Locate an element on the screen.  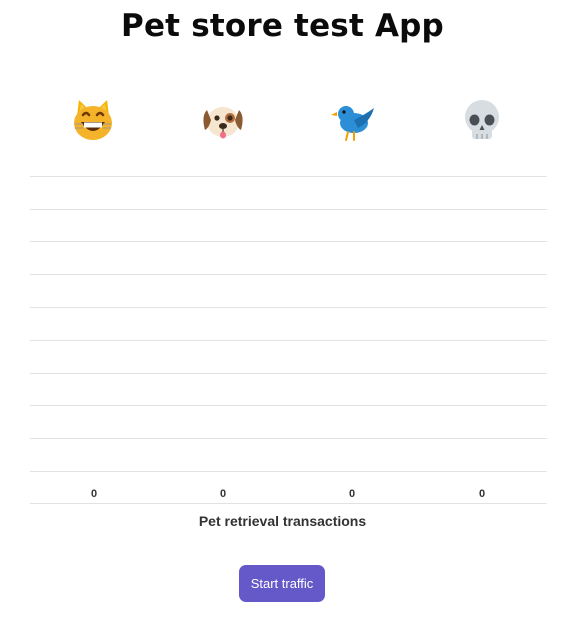
chart-baseline is located at coordinates (288, 503).